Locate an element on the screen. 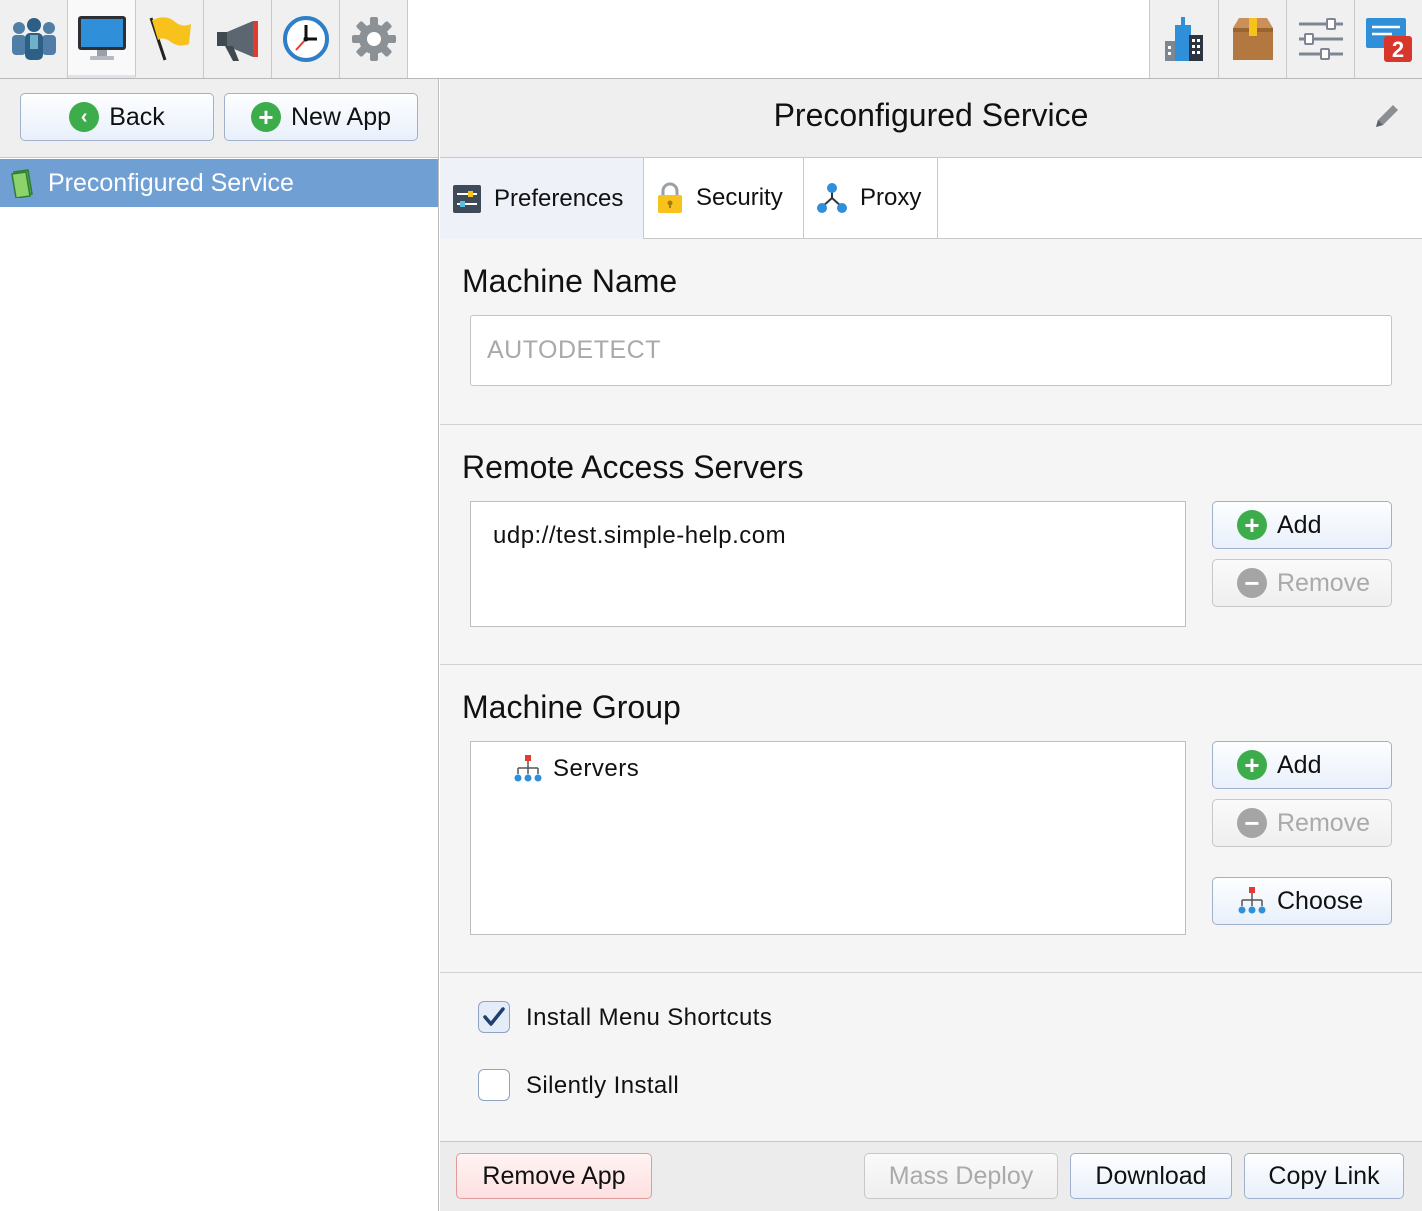 The width and height of the screenshot is (1422, 1211). silently-install-checkbox is located at coordinates (494, 1085).